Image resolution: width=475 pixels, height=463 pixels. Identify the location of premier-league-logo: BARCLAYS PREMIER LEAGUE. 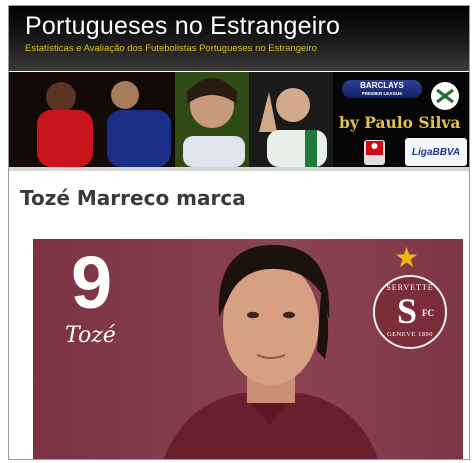
(382, 89).